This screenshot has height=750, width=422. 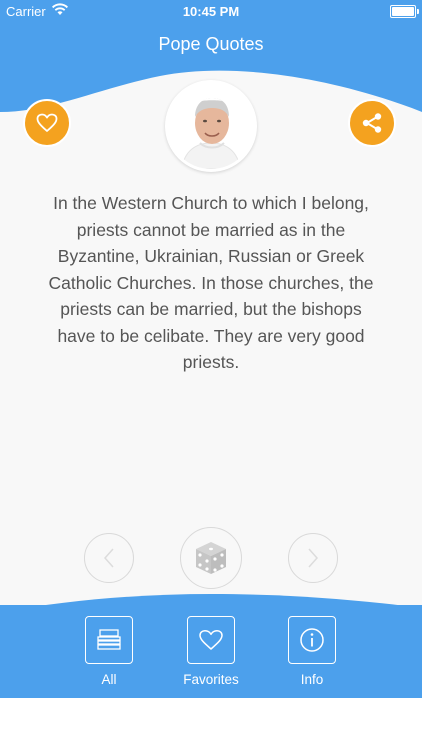 I want to click on tab-all-label: All, so click(x=109, y=679).